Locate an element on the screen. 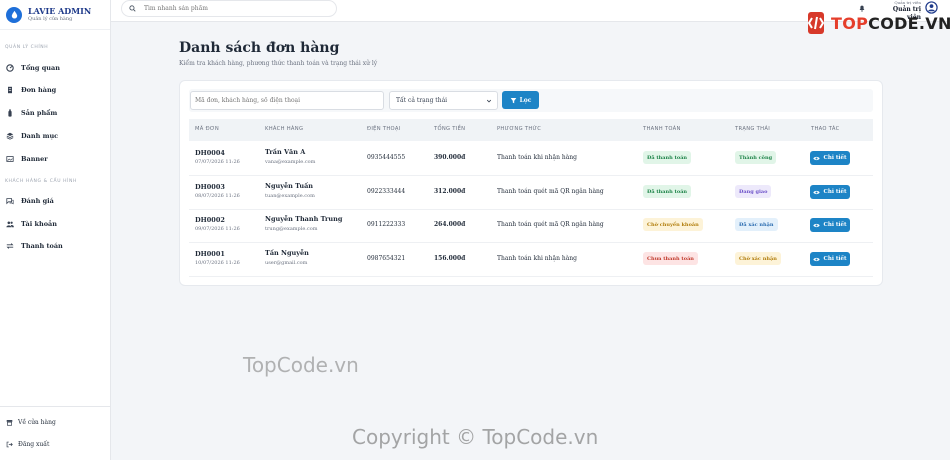  sidebar-item-label: Đánh giá is located at coordinates (37, 201).